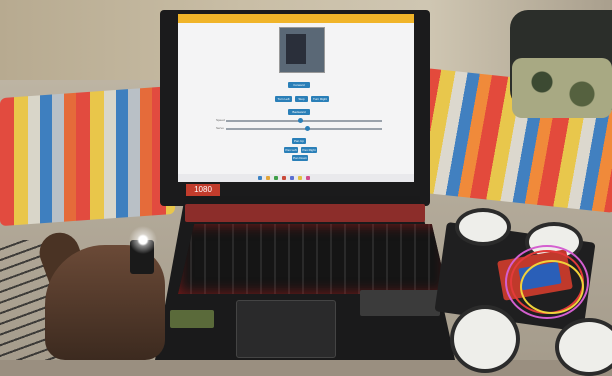 Image resolution: width=612 pixels, height=376 pixels. What do you see at coordinates (299, 141) in the screenshot?
I see `pan-up-button: Pan Up` at bounding box center [299, 141].